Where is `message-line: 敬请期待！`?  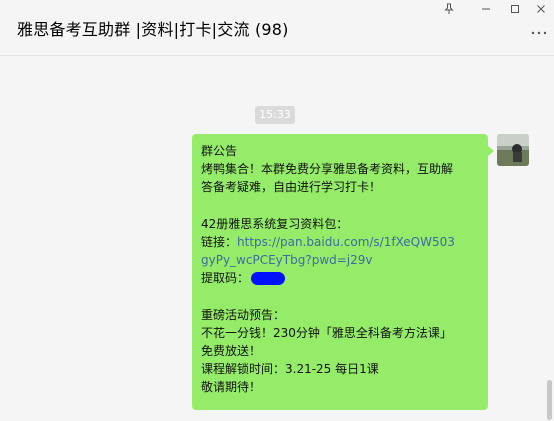 message-line: 敬请期待！ is located at coordinates (231, 387).